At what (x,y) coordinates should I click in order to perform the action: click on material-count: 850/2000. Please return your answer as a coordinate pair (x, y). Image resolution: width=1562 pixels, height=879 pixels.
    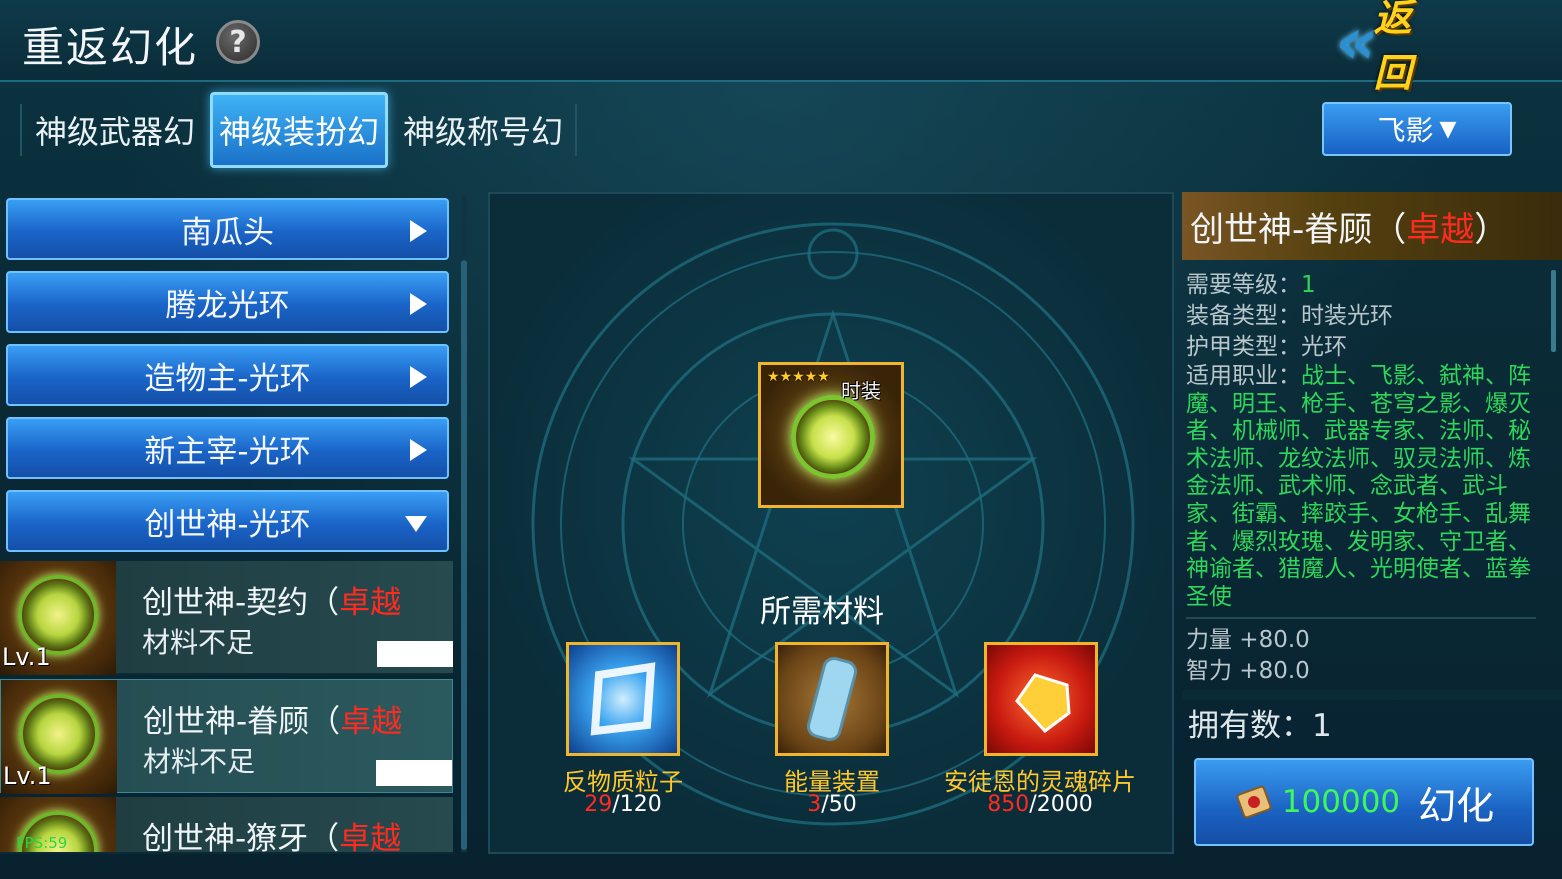
    Looking at the image, I should click on (1040, 804).